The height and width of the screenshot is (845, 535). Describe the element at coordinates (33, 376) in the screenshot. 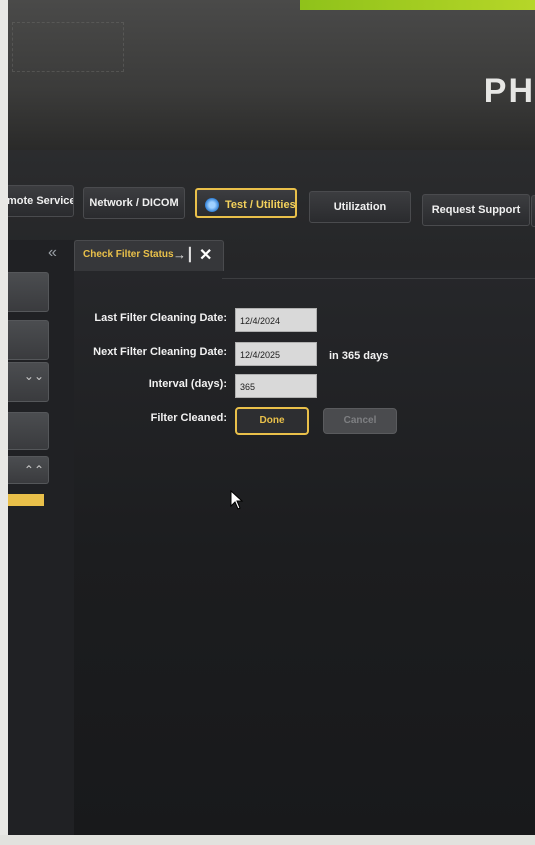

I see `chevron-down-icon: ⌄⌄` at that location.